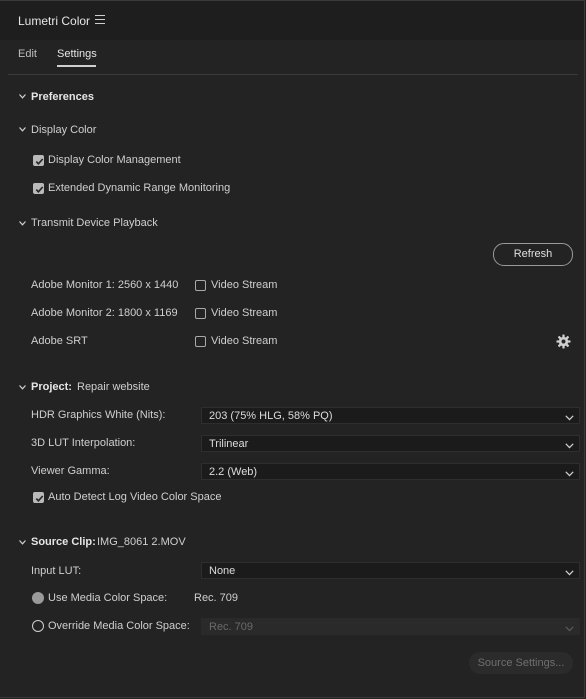  Describe the element at coordinates (98, 415) in the screenshot. I see `hdr-graphics-white-label: HDR Graphics White (Nits):` at that location.